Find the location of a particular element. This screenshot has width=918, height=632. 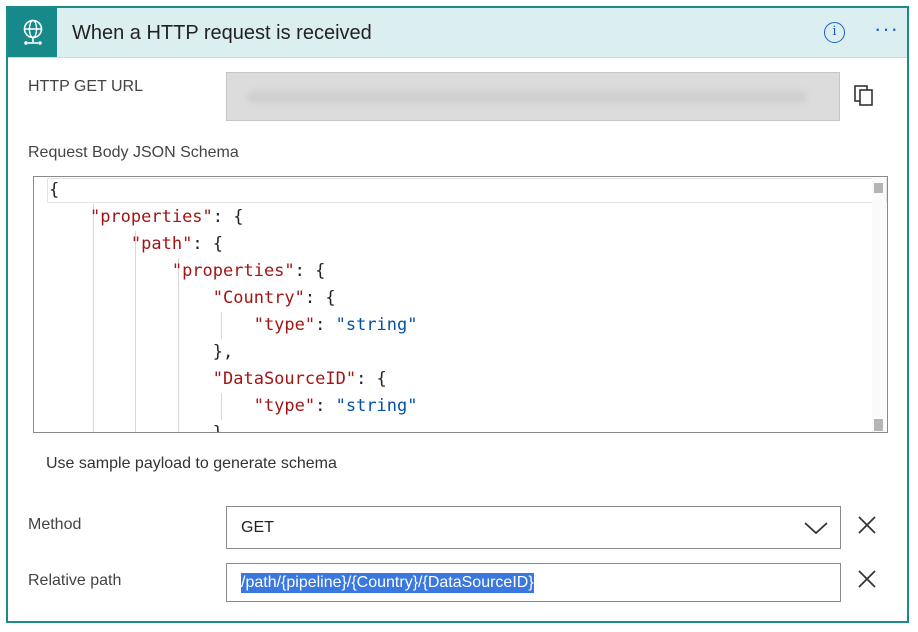

clear-relative-path-icon is located at coordinates (867, 581).